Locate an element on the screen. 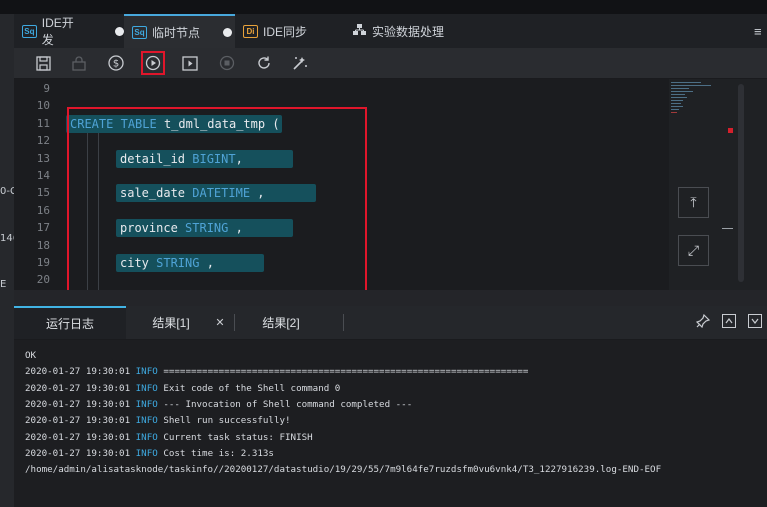  error-marker is located at coordinates (730, 130).